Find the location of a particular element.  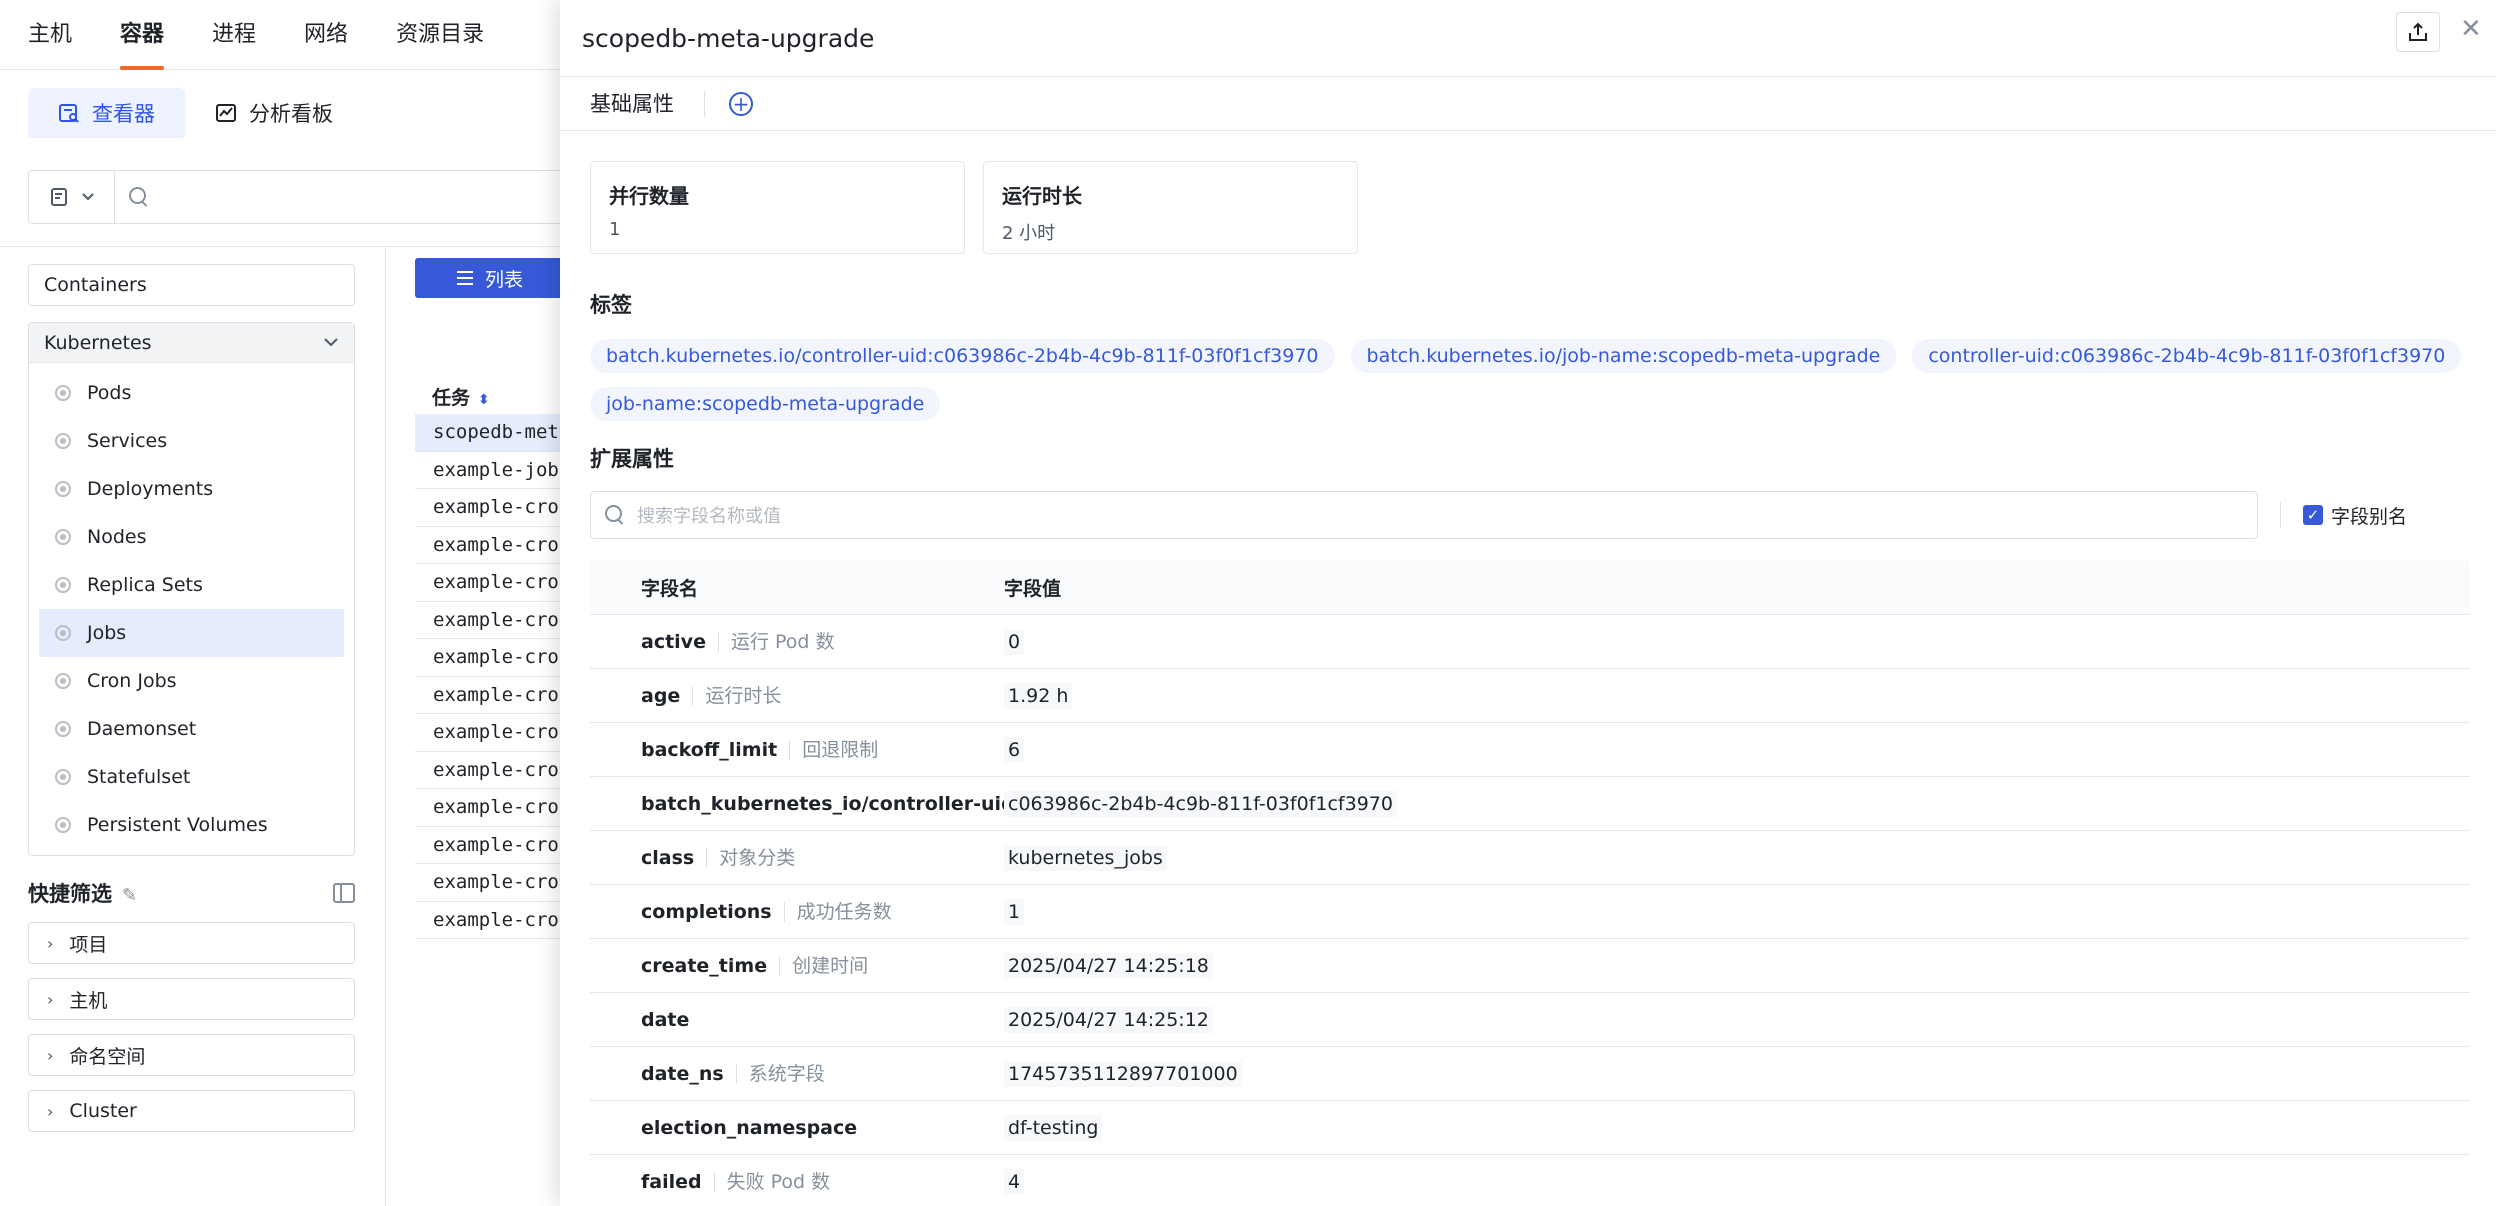

edit-icon: ✎ is located at coordinates (129, 895).